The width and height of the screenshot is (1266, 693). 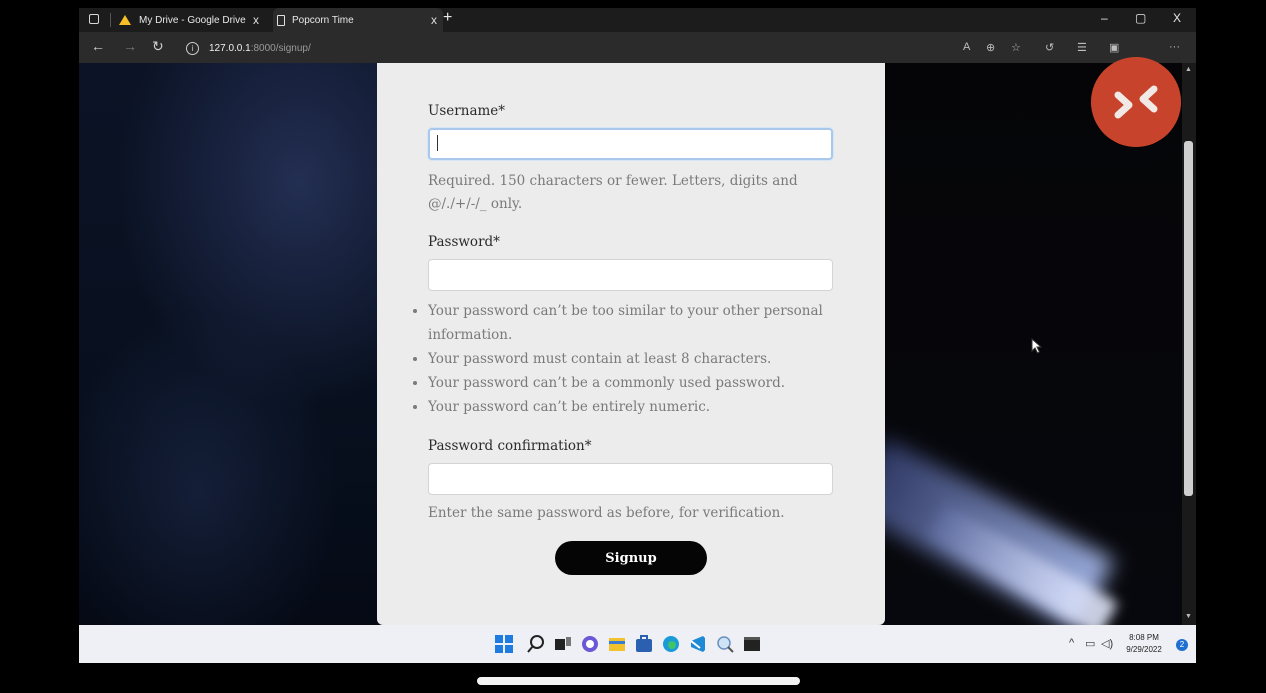 What do you see at coordinates (504, 644) in the screenshot?
I see `windows-start-icon` at bounding box center [504, 644].